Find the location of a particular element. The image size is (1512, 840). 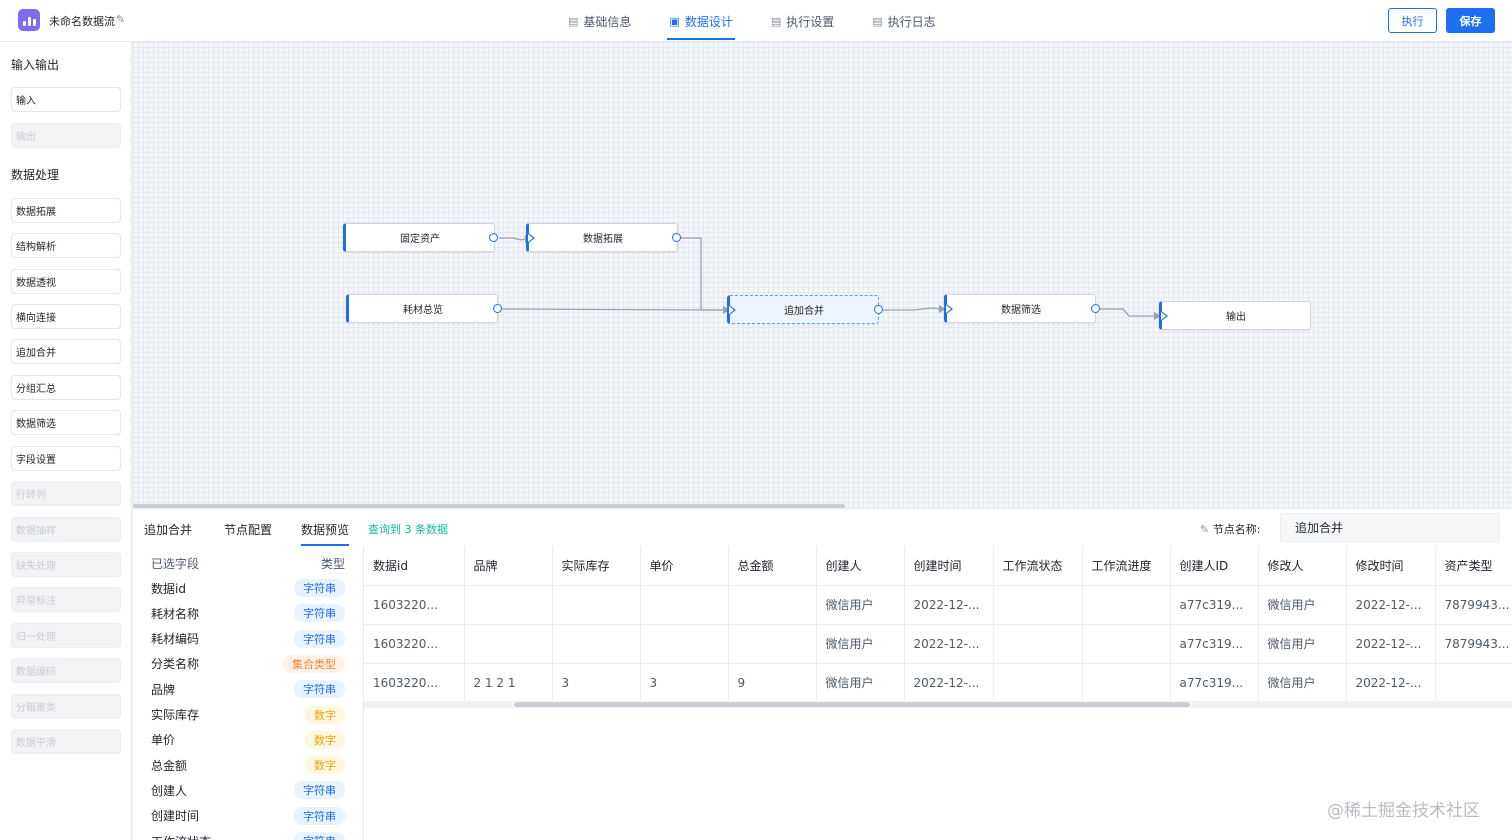

node-data-expand-in-port is located at coordinates (531, 238).